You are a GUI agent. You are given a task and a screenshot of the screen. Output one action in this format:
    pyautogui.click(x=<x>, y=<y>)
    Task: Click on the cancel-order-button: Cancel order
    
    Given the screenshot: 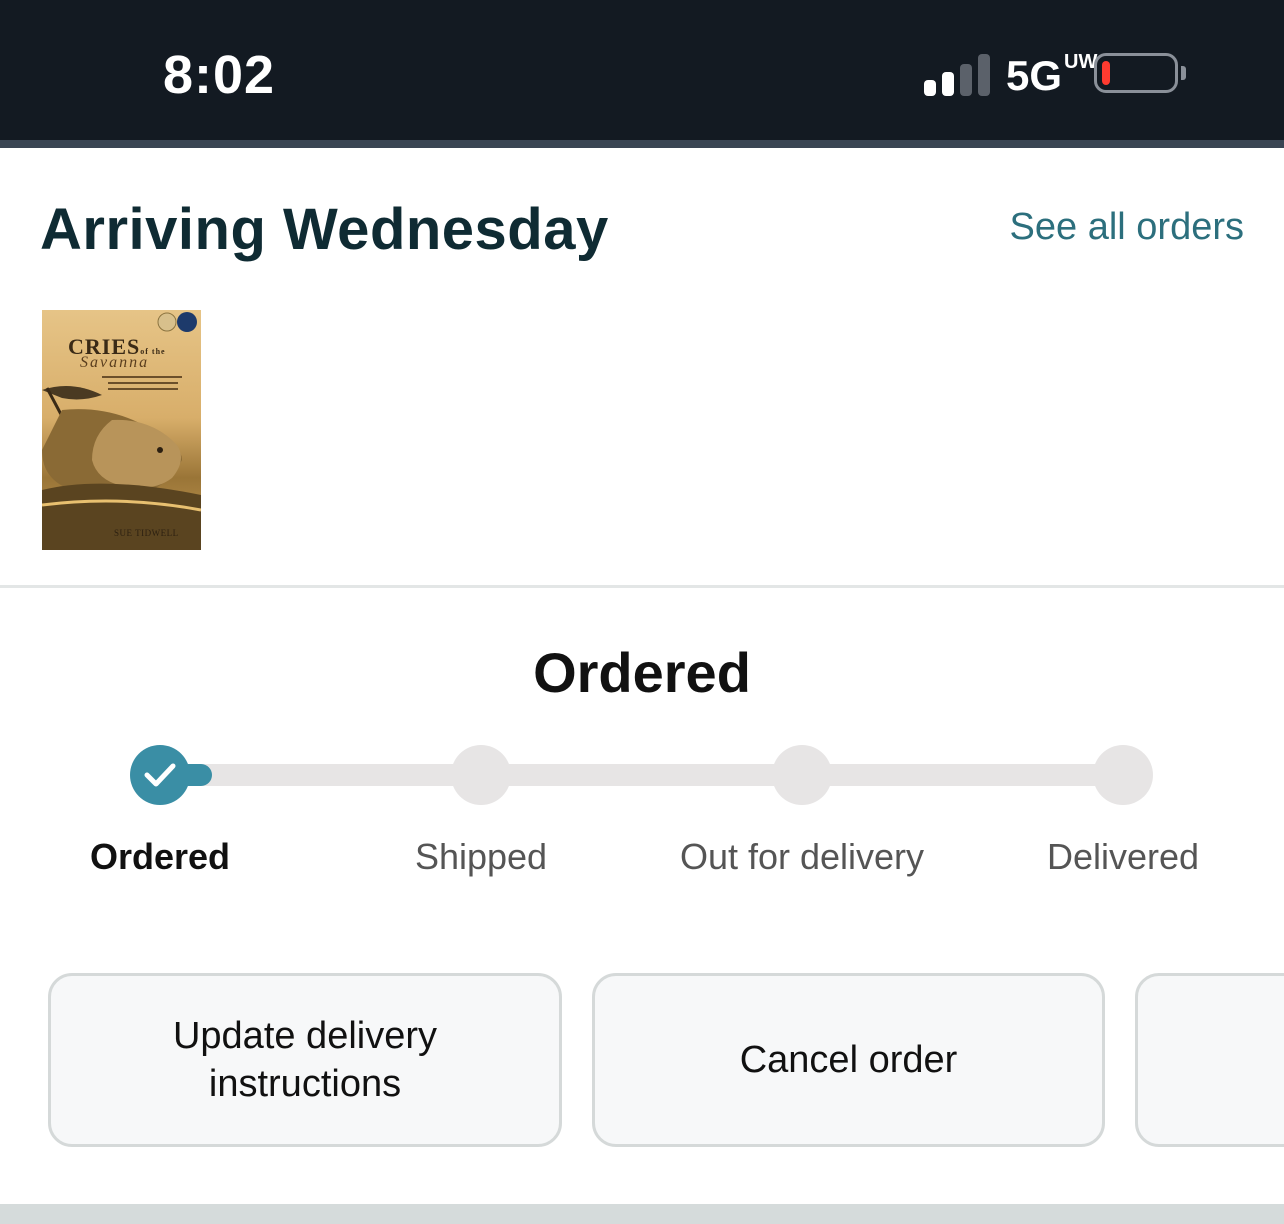 What is the action you would take?
    pyautogui.click(x=848, y=1060)
    